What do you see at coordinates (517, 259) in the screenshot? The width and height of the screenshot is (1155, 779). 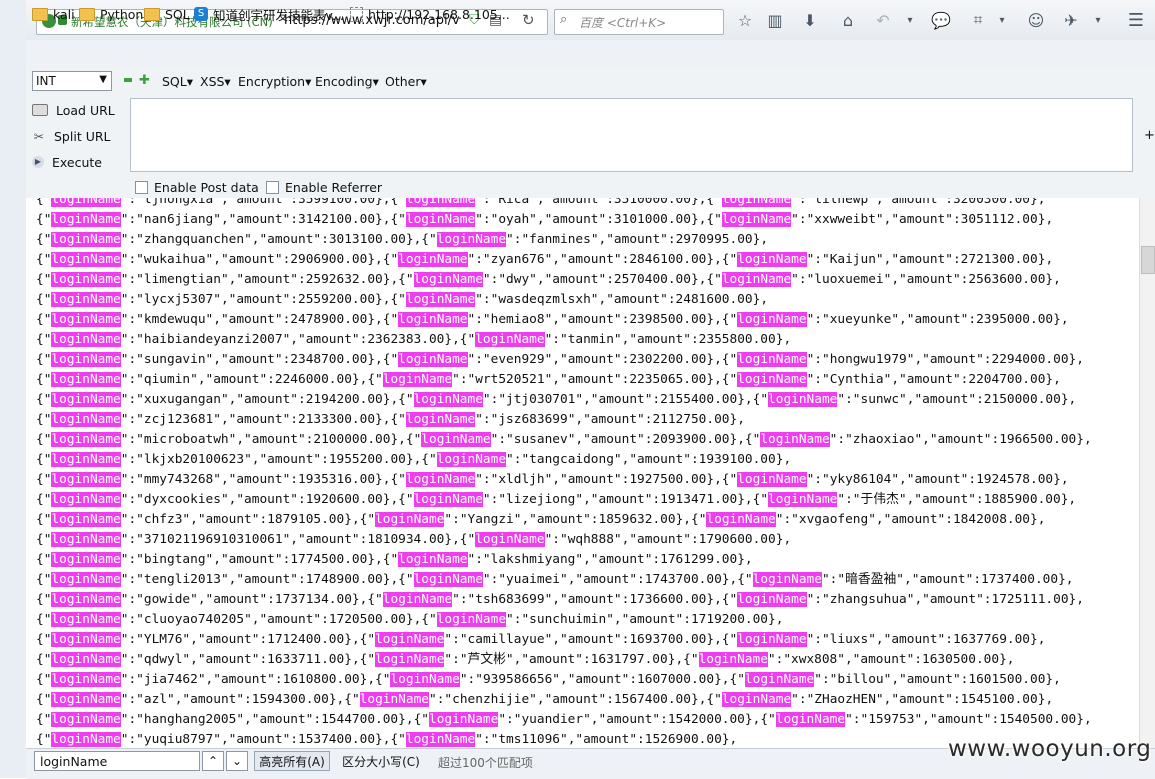 I see `login-name-value: zyan676` at bounding box center [517, 259].